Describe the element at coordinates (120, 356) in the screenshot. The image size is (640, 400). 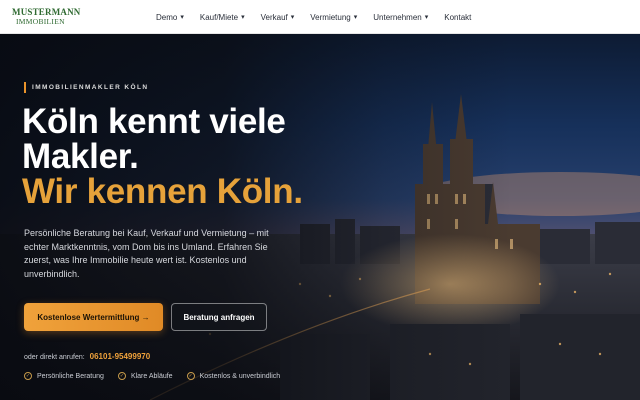
I see `phone-link: 06101-95499970` at that location.